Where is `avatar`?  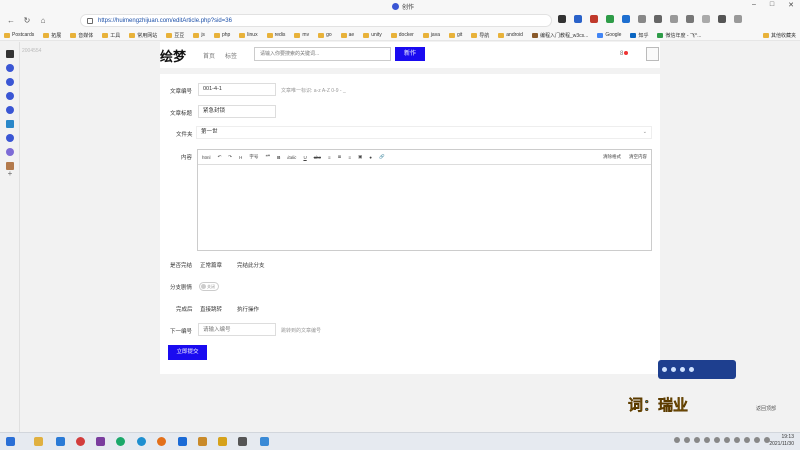
avatar is located at coordinates (652, 54).